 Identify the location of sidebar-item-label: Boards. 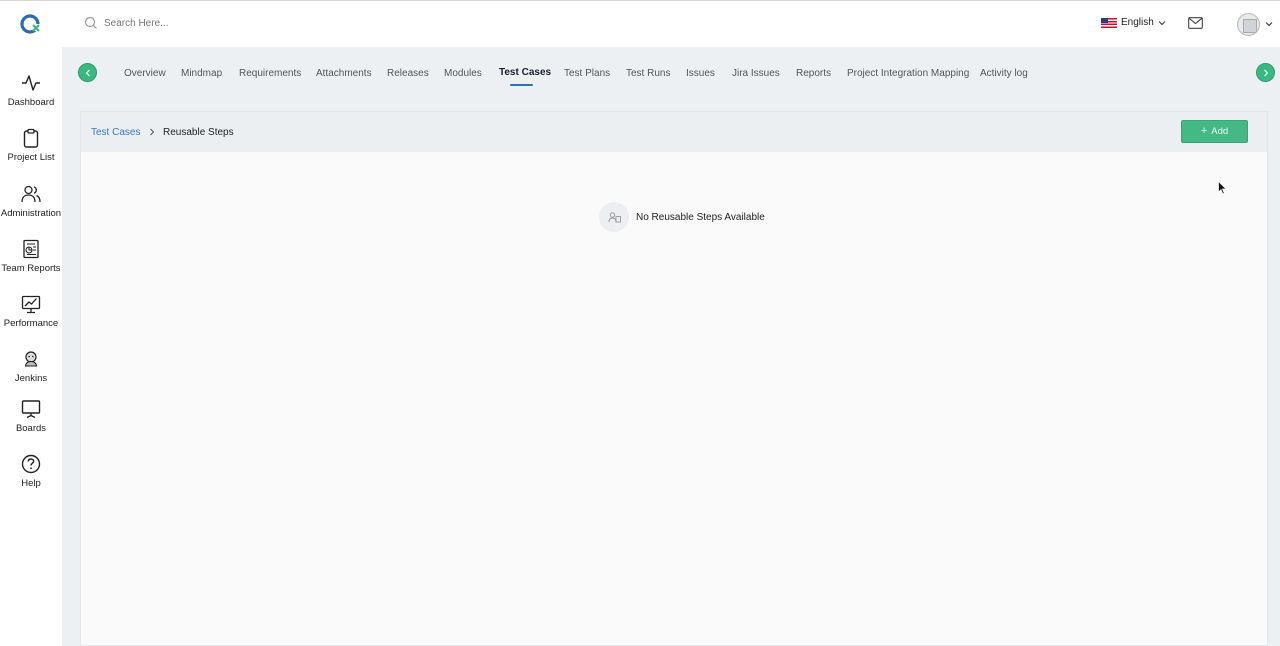
(31, 428).